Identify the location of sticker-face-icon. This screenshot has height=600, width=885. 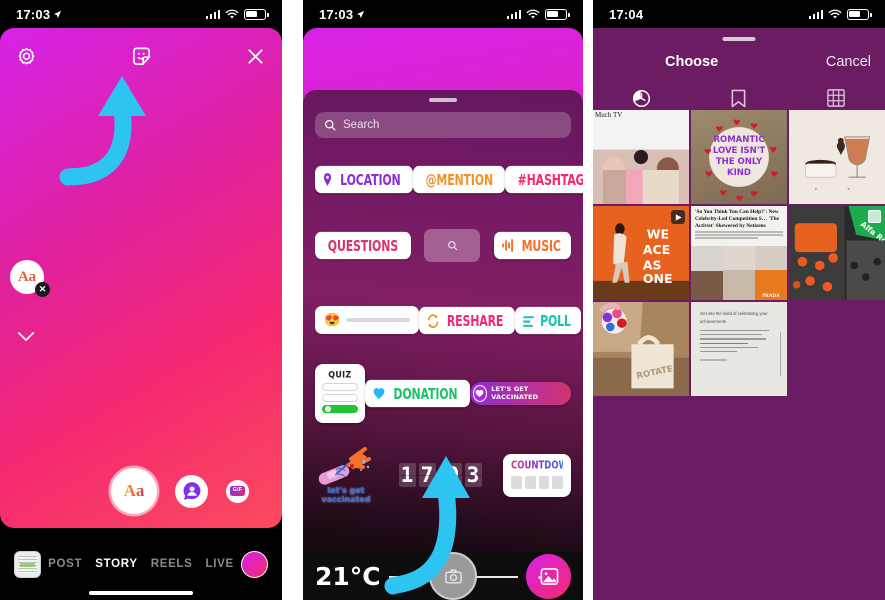
(141, 56).